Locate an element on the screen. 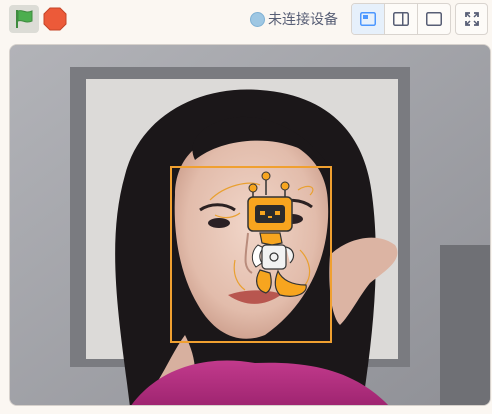 This screenshot has width=492, height=414. sidebar-layout-icon is located at coordinates (401, 19).